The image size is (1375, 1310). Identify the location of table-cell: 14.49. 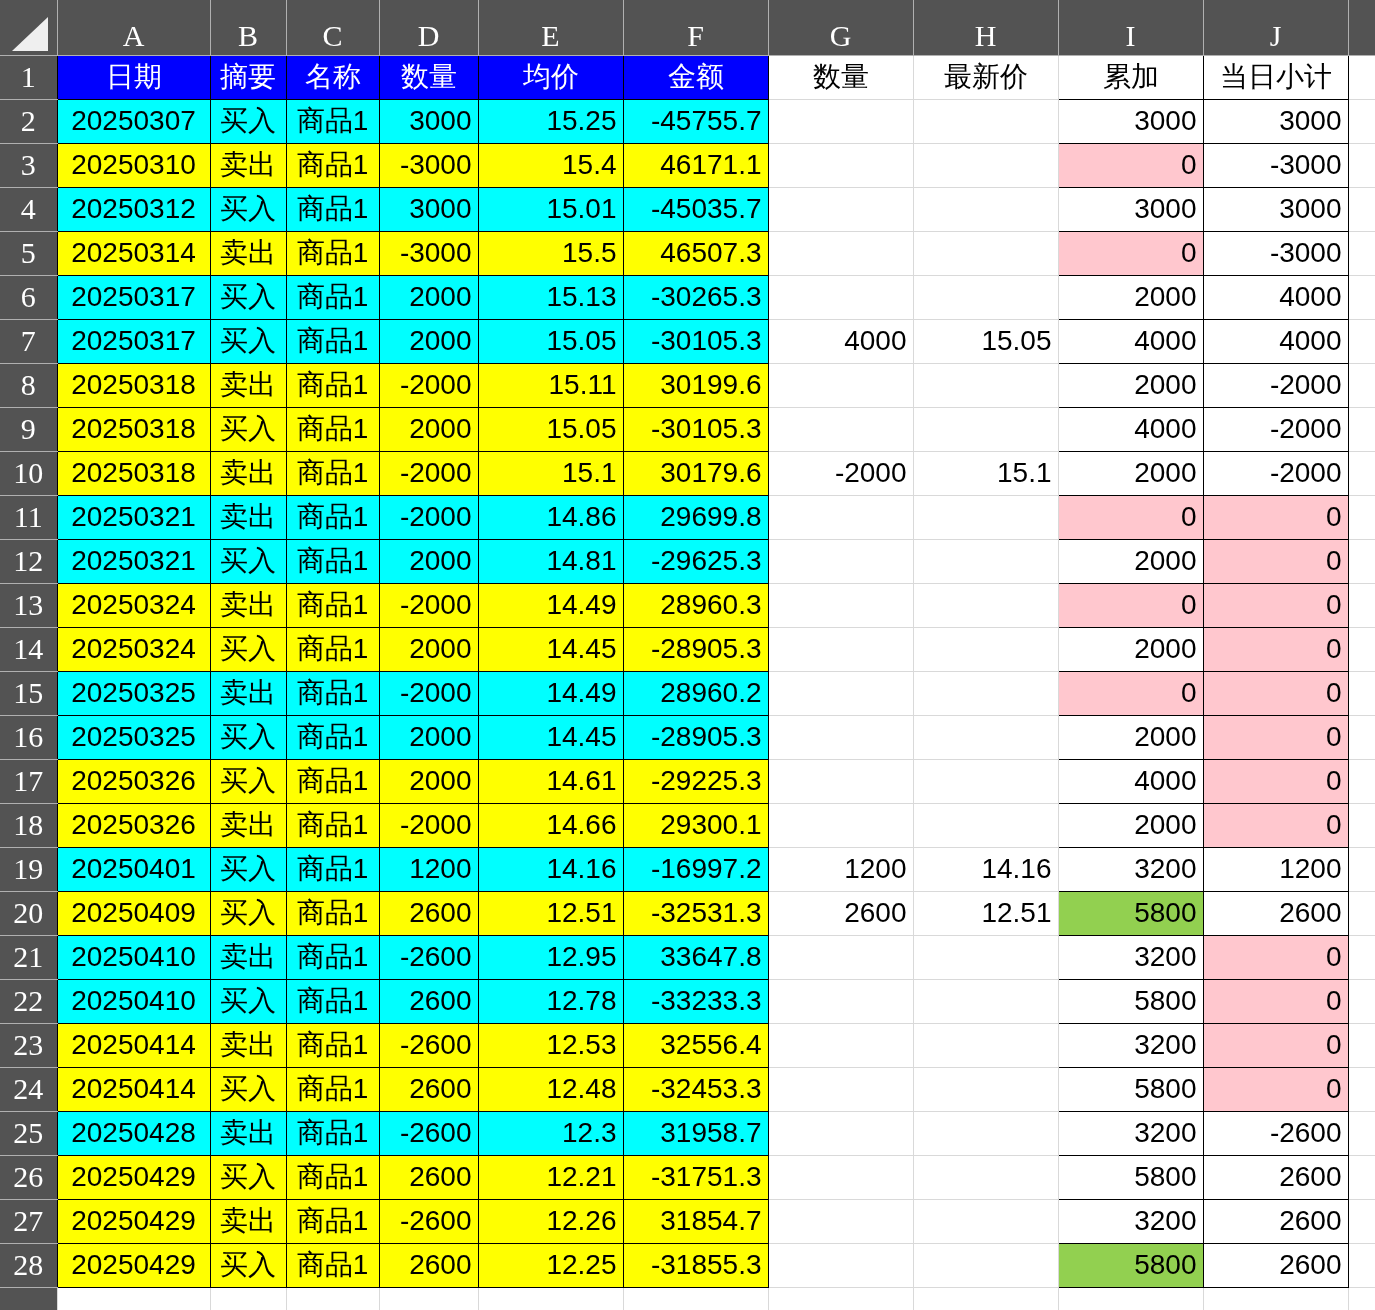
(550, 605).